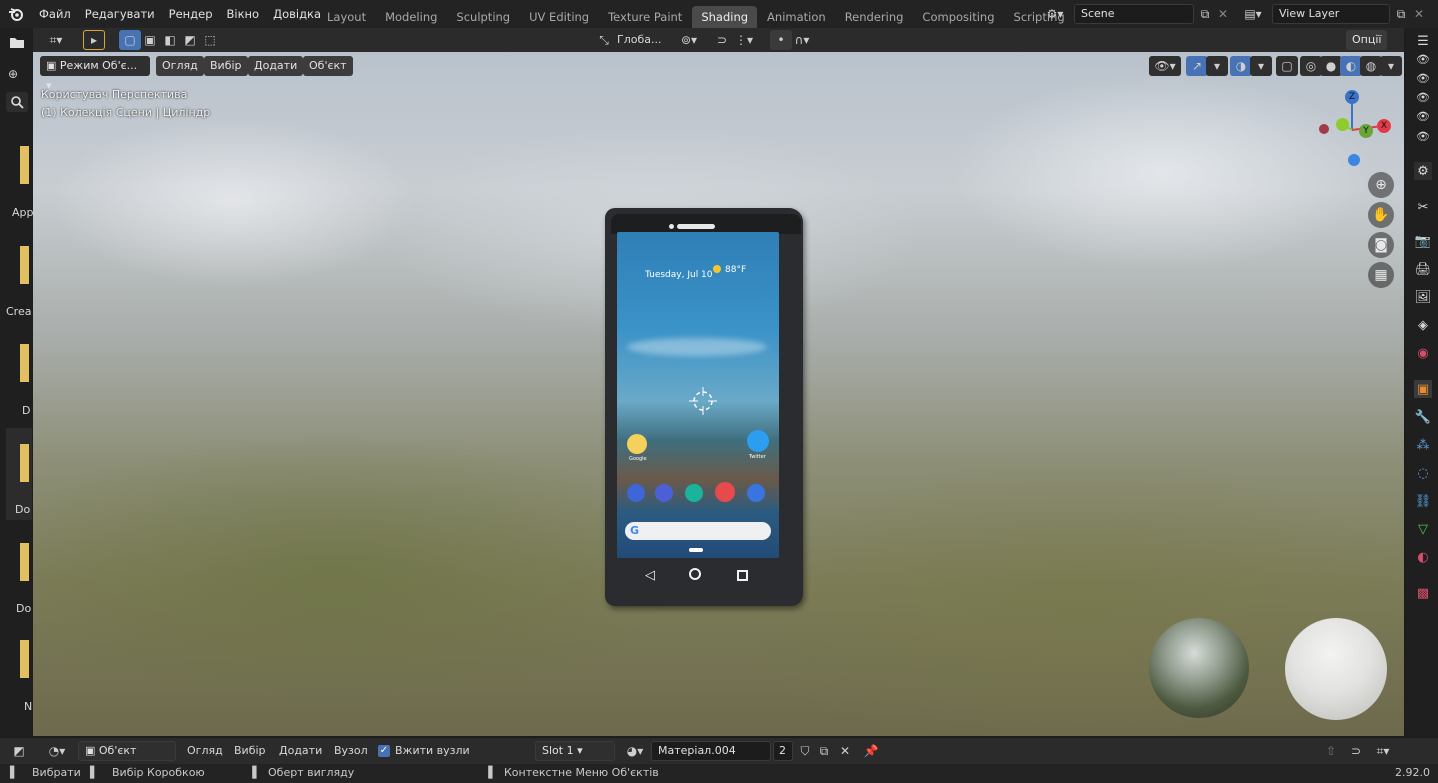 This screenshot has height=783, width=1438. What do you see at coordinates (725, 17) in the screenshot?
I see `tab-shading: Shading` at bounding box center [725, 17].